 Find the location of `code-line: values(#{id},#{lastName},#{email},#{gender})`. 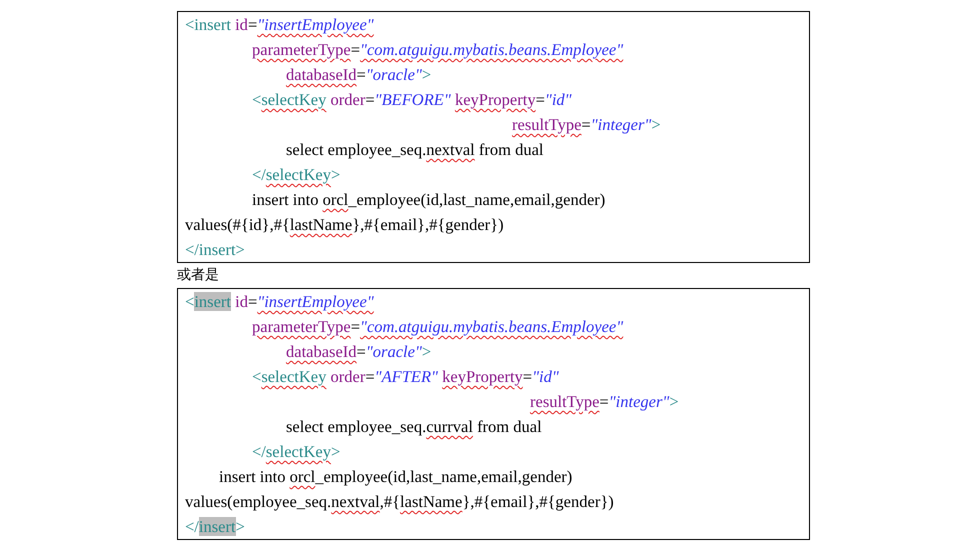

code-line: values(#{id},#{lastName},#{email},#{gender}) is located at coordinates (344, 225).